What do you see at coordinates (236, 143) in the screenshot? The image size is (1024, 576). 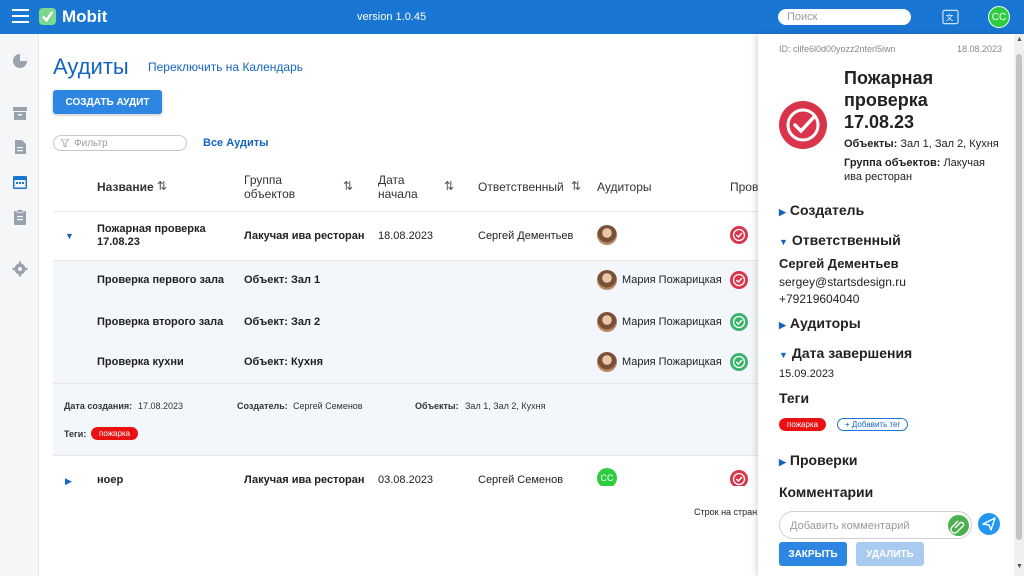 I see `all-audits-link: Все Аудиты` at bounding box center [236, 143].